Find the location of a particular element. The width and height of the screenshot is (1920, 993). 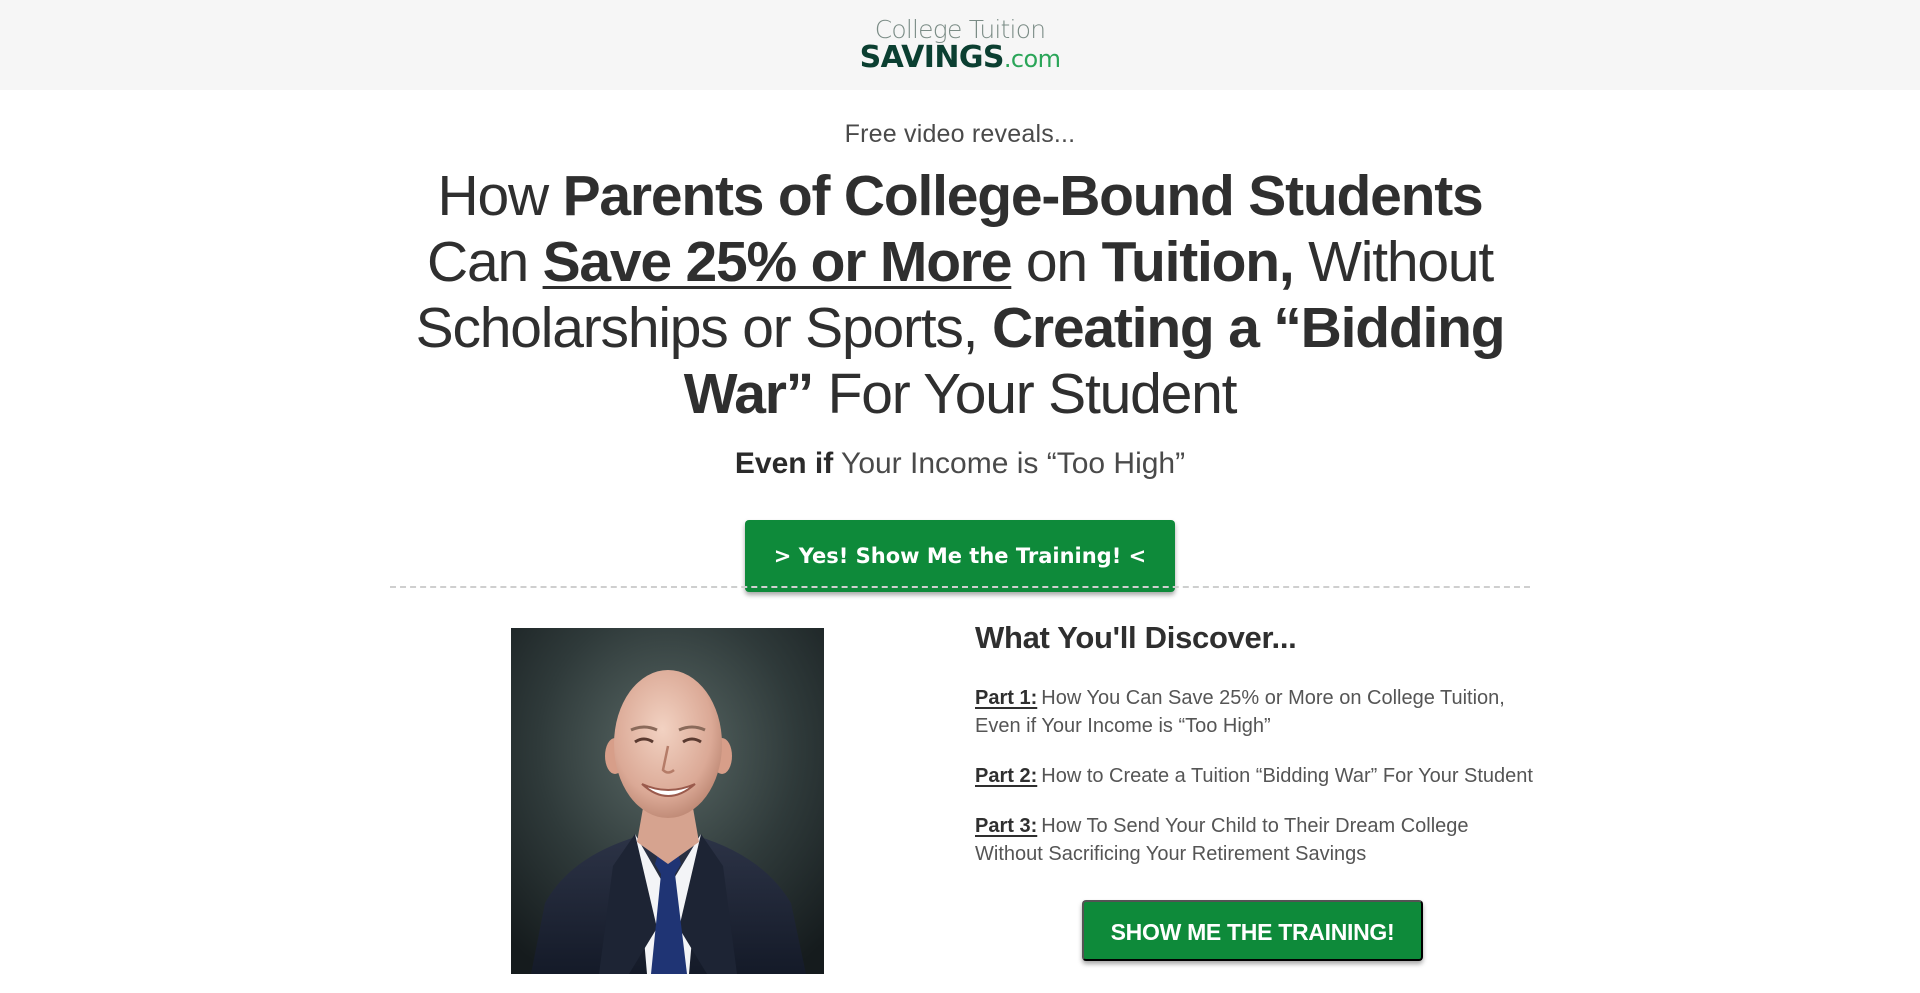

logo-dotcom: .com is located at coordinates (1032, 59).